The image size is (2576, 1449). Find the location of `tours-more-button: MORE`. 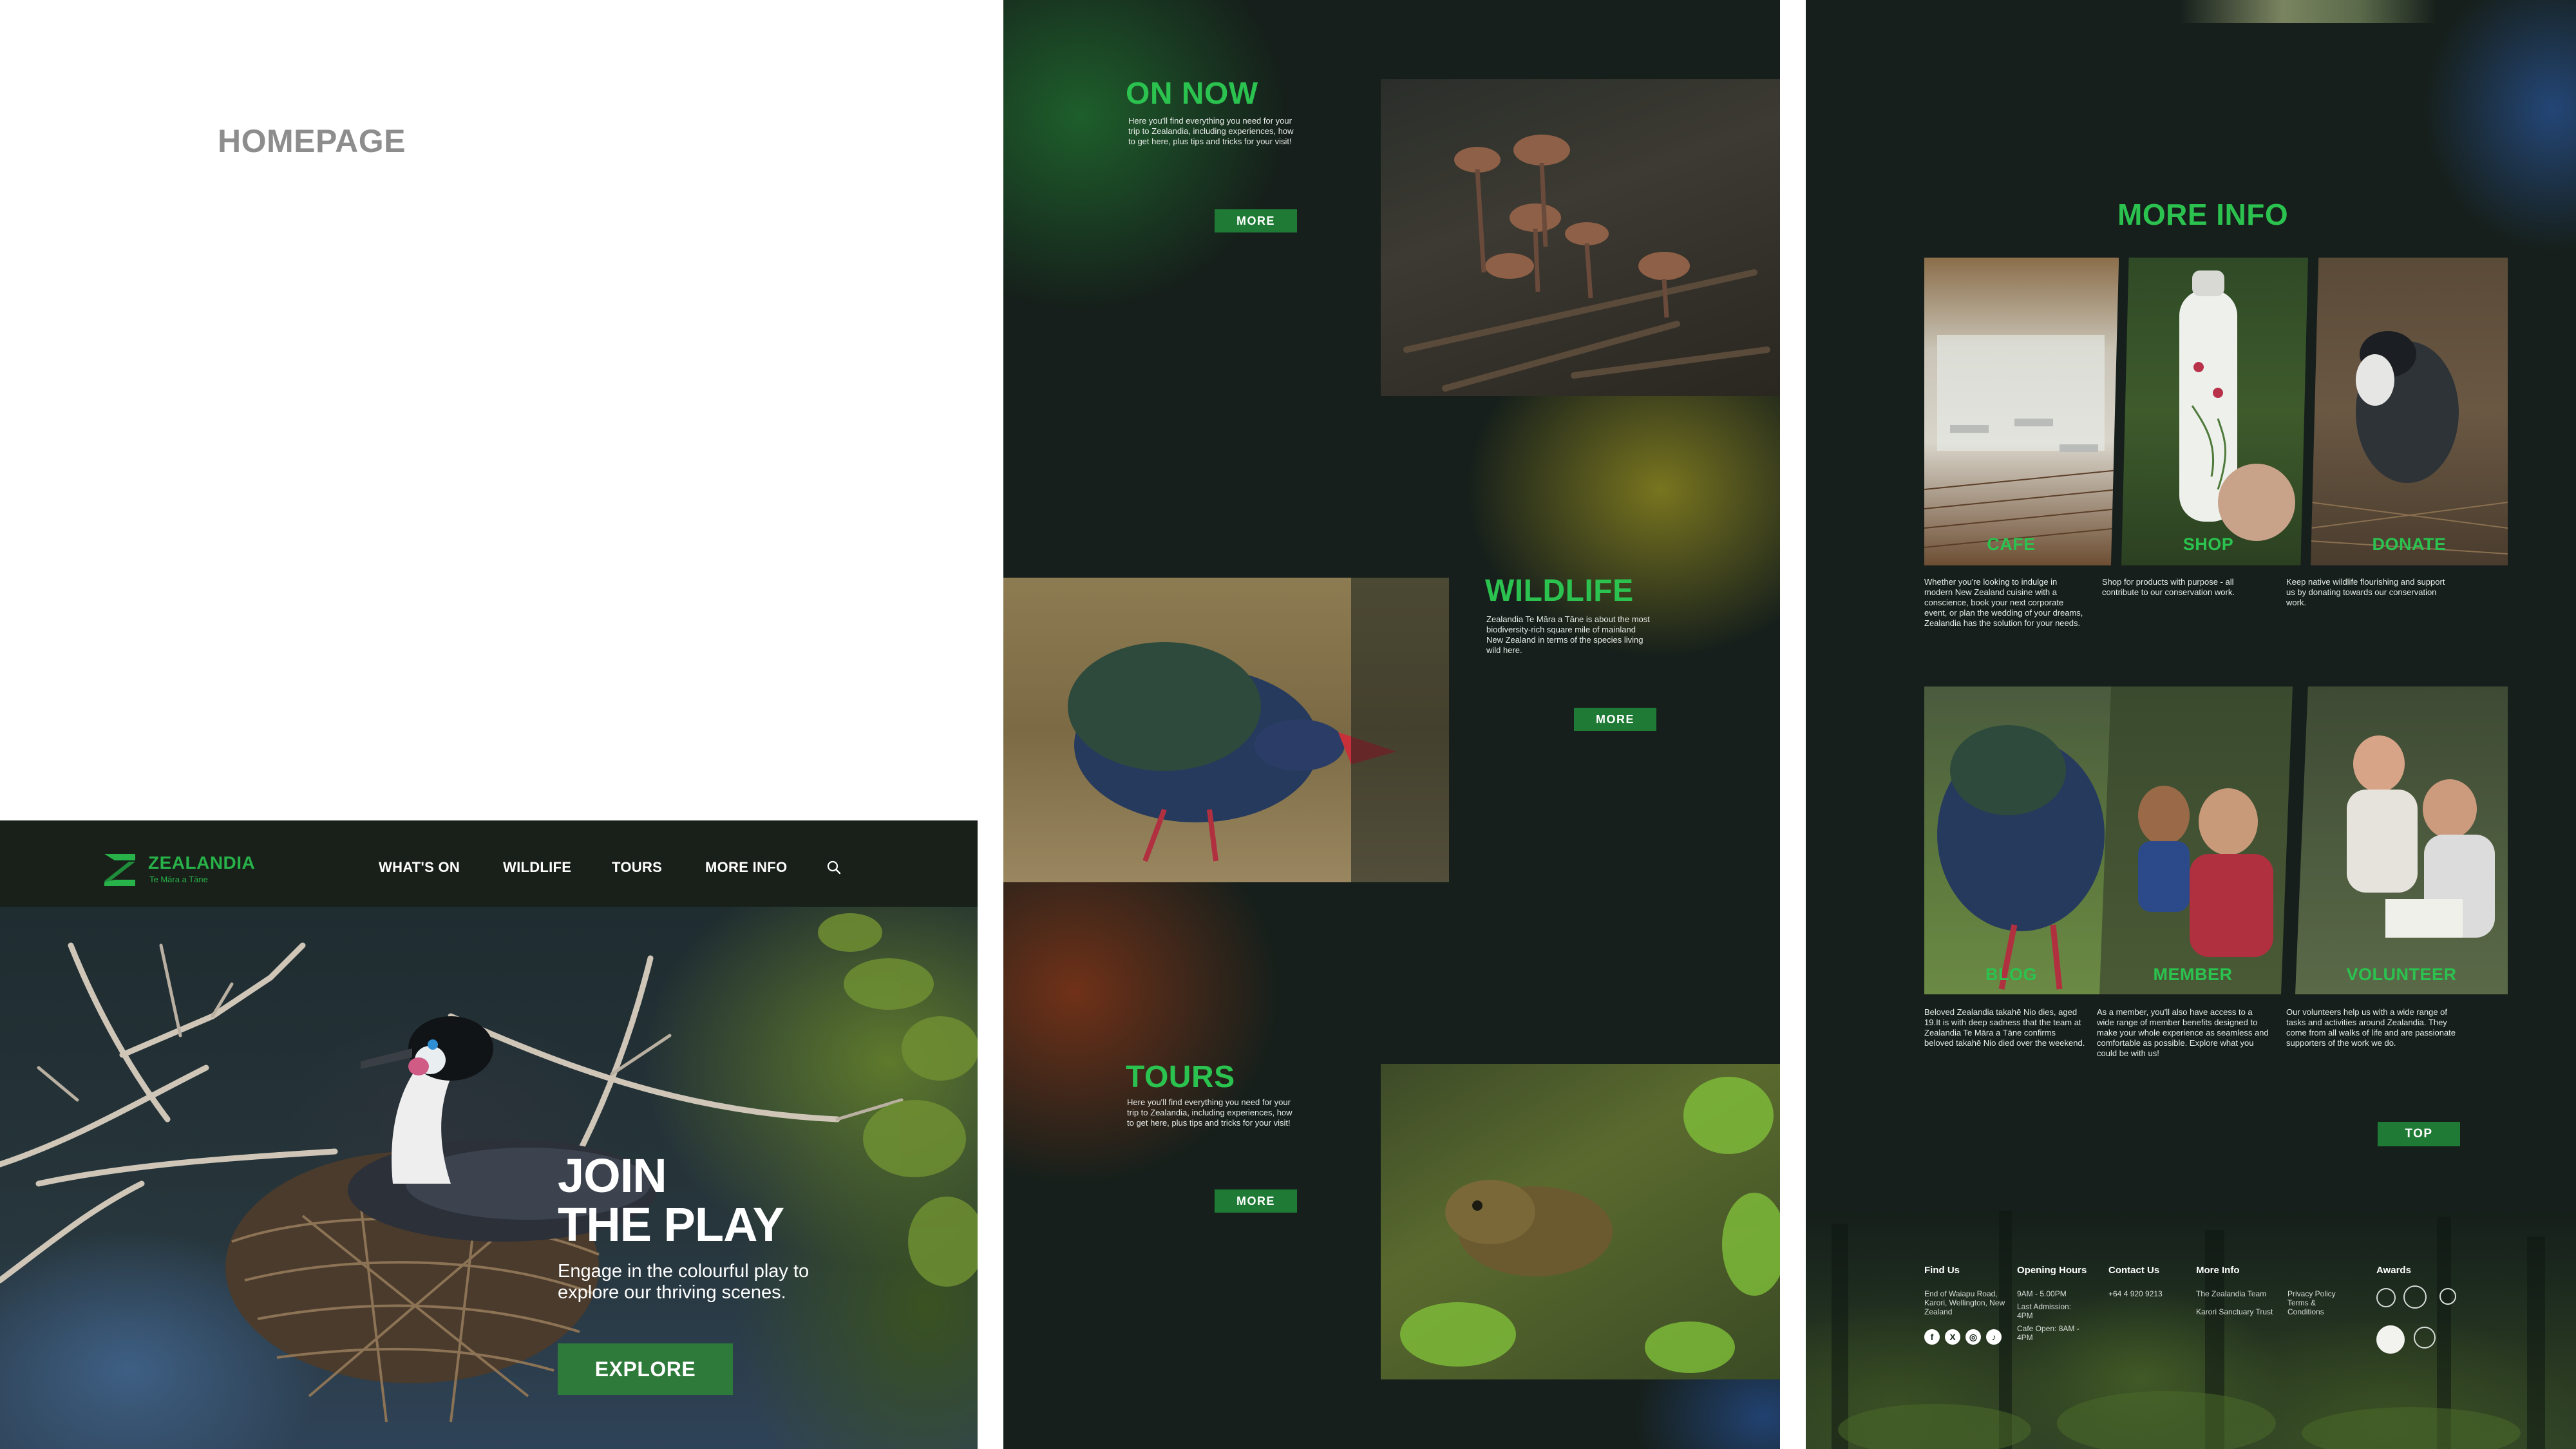

tours-more-button: MORE is located at coordinates (1256, 1201).